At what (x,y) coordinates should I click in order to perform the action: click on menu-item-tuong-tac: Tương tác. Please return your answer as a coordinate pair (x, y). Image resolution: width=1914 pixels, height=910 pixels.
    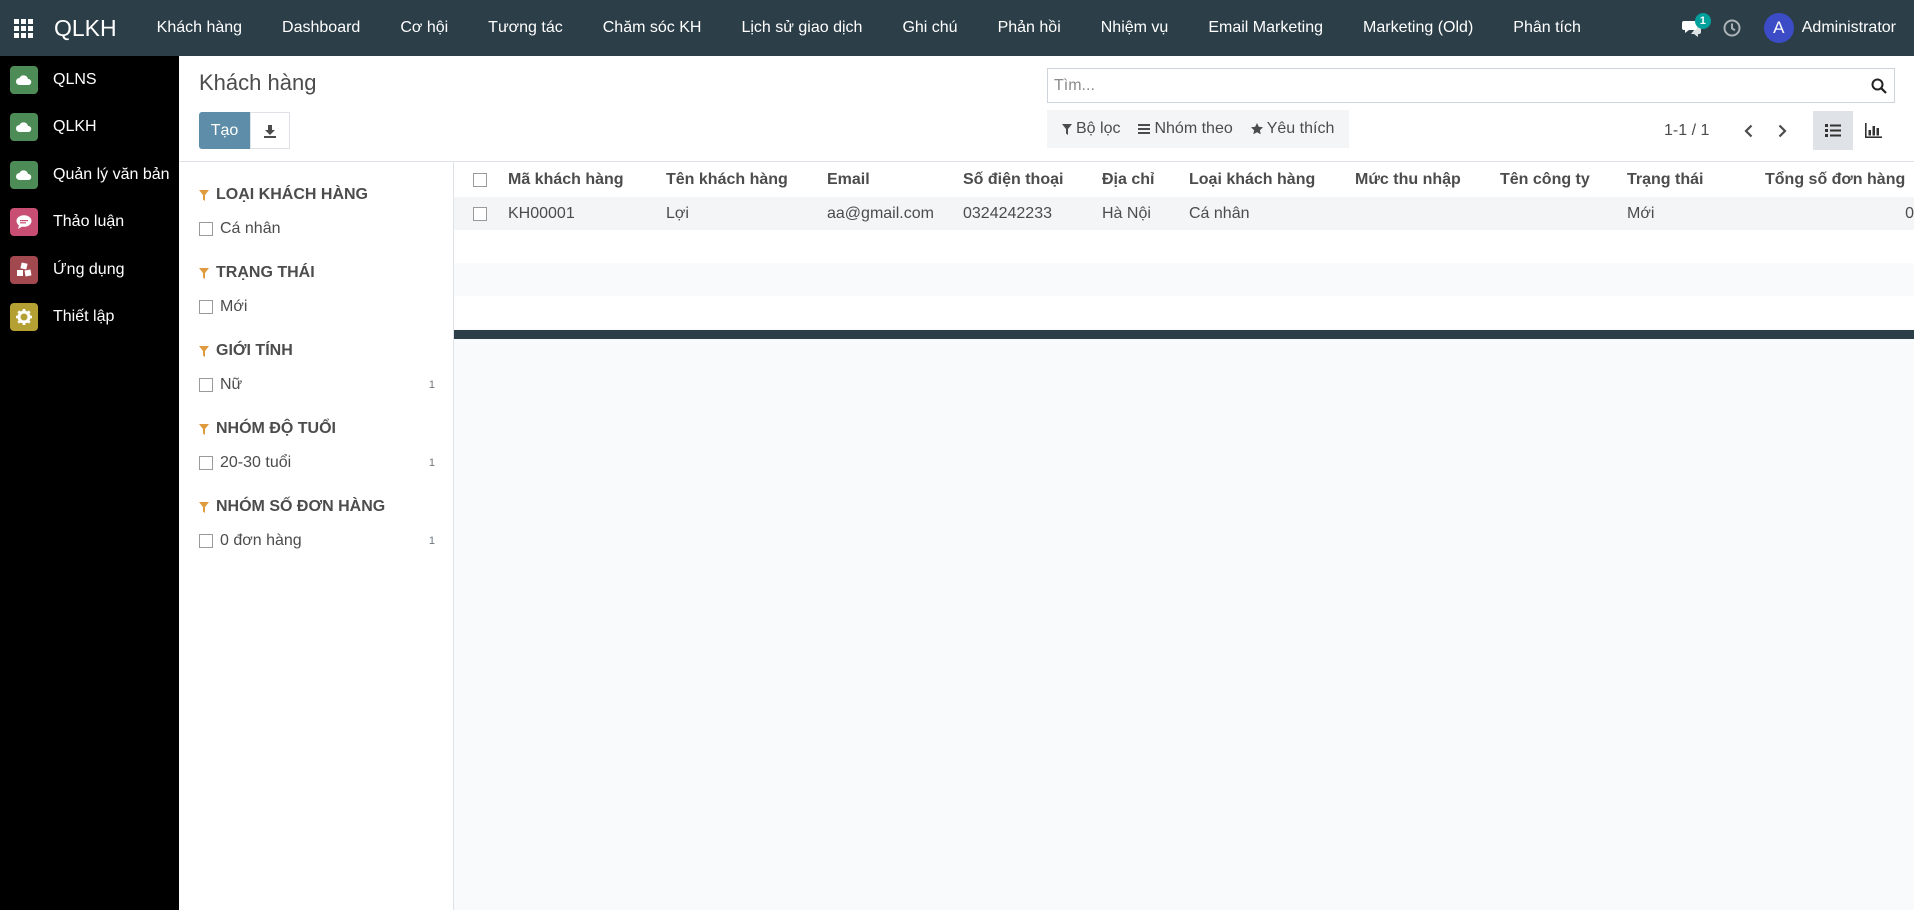
    Looking at the image, I should click on (525, 28).